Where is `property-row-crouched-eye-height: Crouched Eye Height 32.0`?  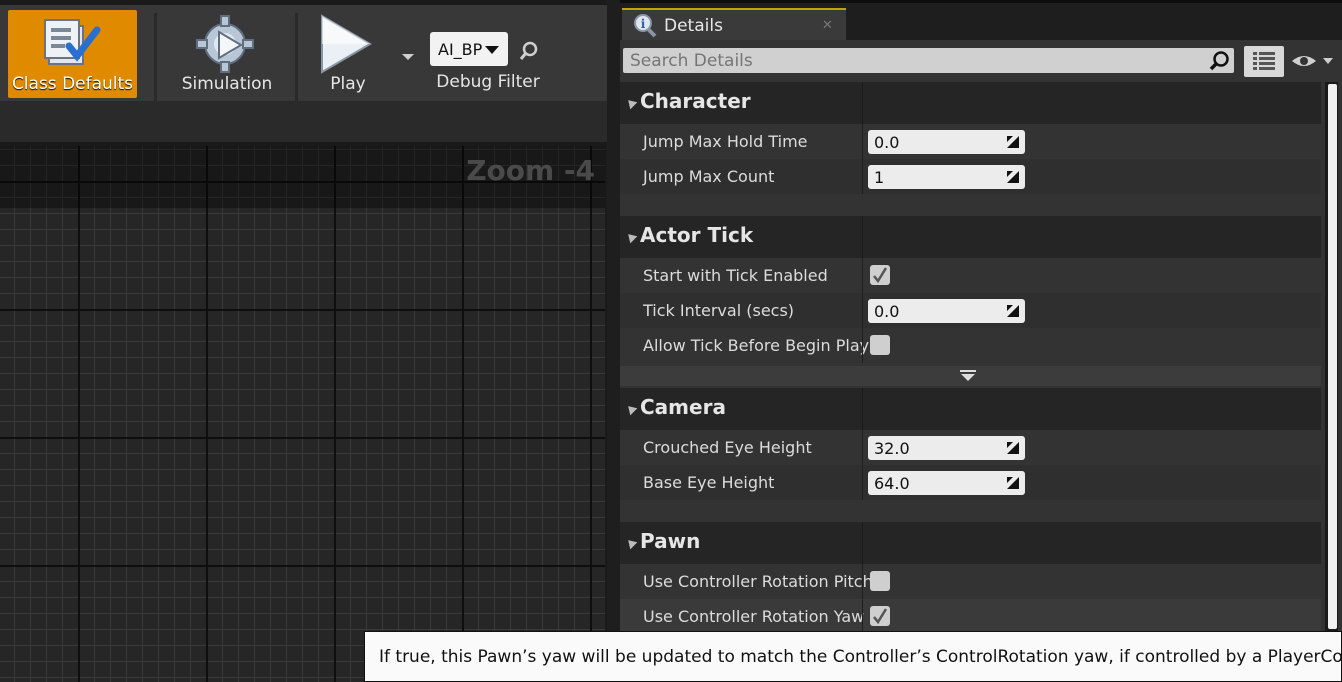 property-row-crouched-eye-height: Crouched Eye Height 32.0 is located at coordinates (970, 447).